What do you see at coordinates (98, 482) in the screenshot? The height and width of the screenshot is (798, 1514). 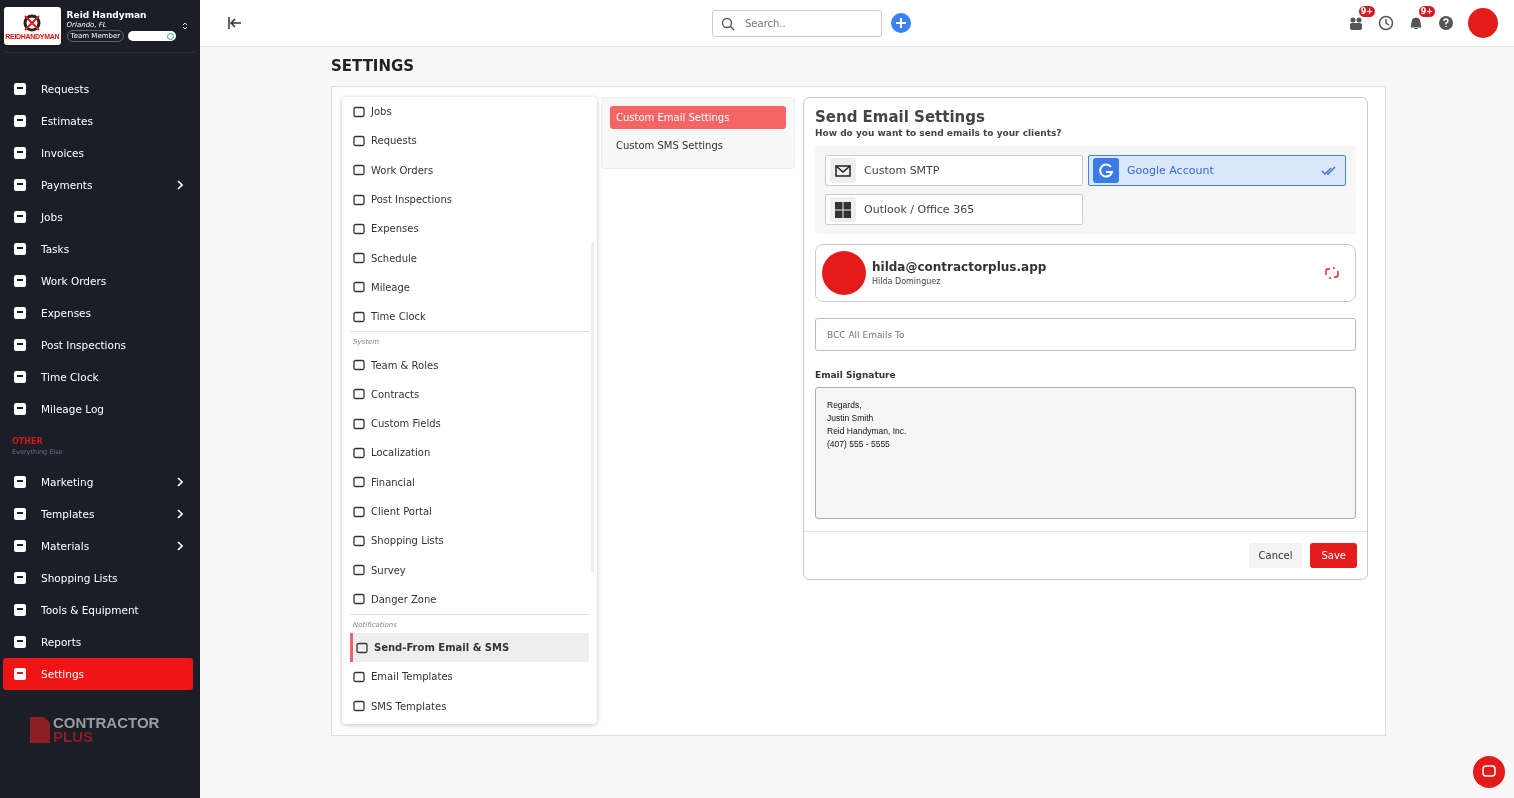 I see `sidebar-item: Marketing` at bounding box center [98, 482].